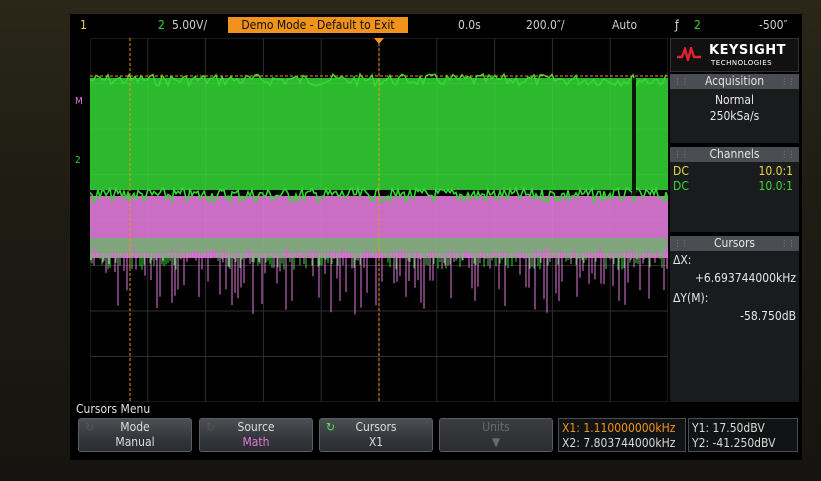 The image size is (821, 481). I want to click on channel-1-label: 1, so click(83, 25).